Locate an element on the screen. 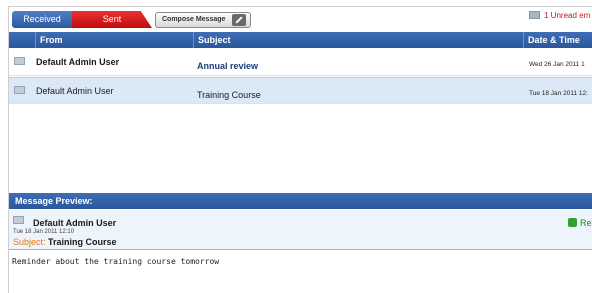  message-subject: Training Course is located at coordinates (229, 95).